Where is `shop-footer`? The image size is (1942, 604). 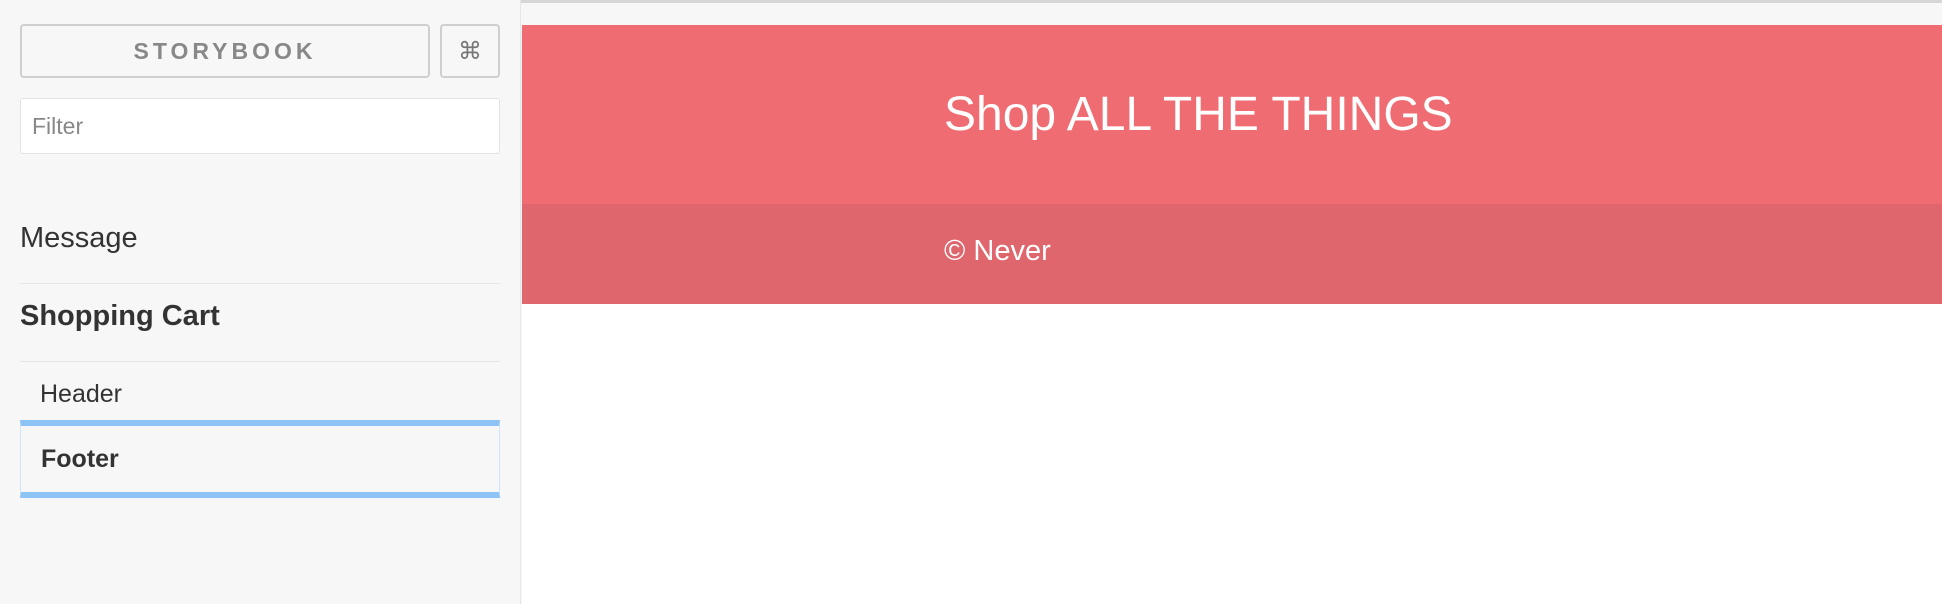
shop-footer is located at coordinates (1232, 254).